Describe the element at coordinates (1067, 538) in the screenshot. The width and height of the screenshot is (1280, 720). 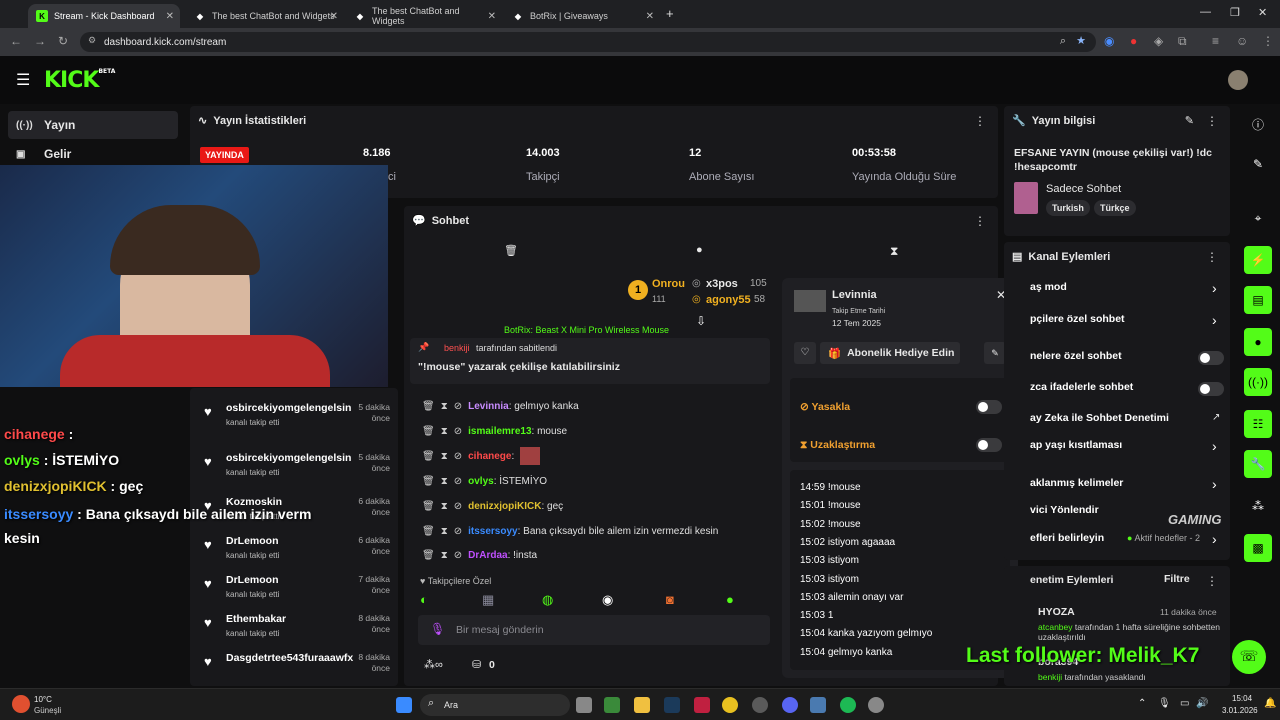
I see `channel-action-label: efleri belirleyin` at that location.